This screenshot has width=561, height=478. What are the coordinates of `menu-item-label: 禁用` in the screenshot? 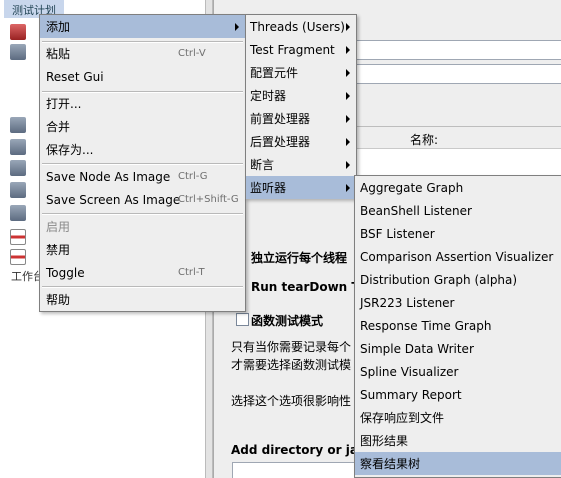 It's located at (58, 250).